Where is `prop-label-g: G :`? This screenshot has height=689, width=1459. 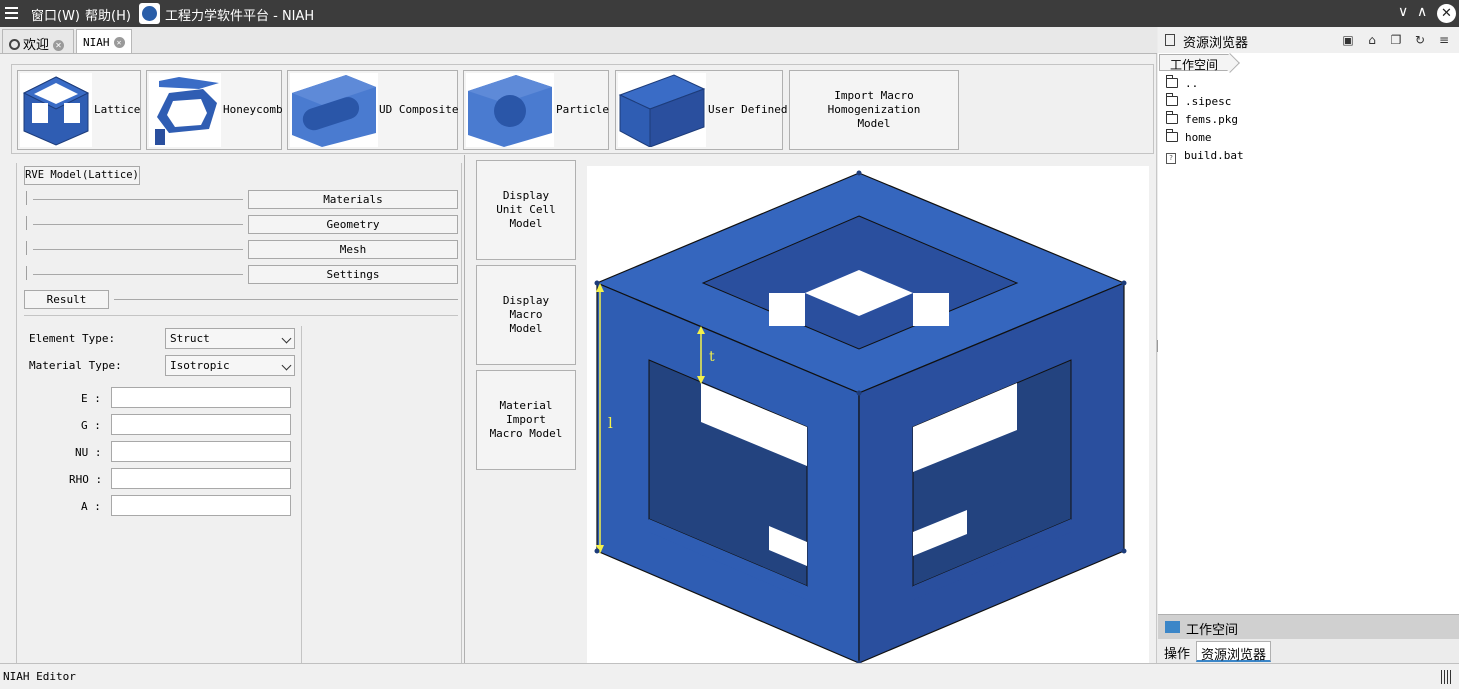
prop-label-g: G : is located at coordinates (91, 425).